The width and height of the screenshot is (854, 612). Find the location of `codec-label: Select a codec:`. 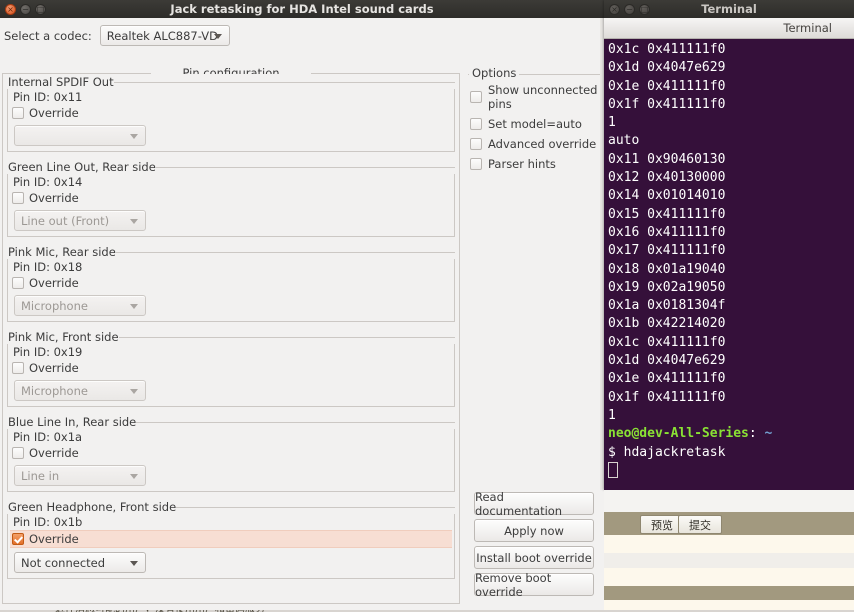

codec-label: Select a codec: is located at coordinates (48, 35).